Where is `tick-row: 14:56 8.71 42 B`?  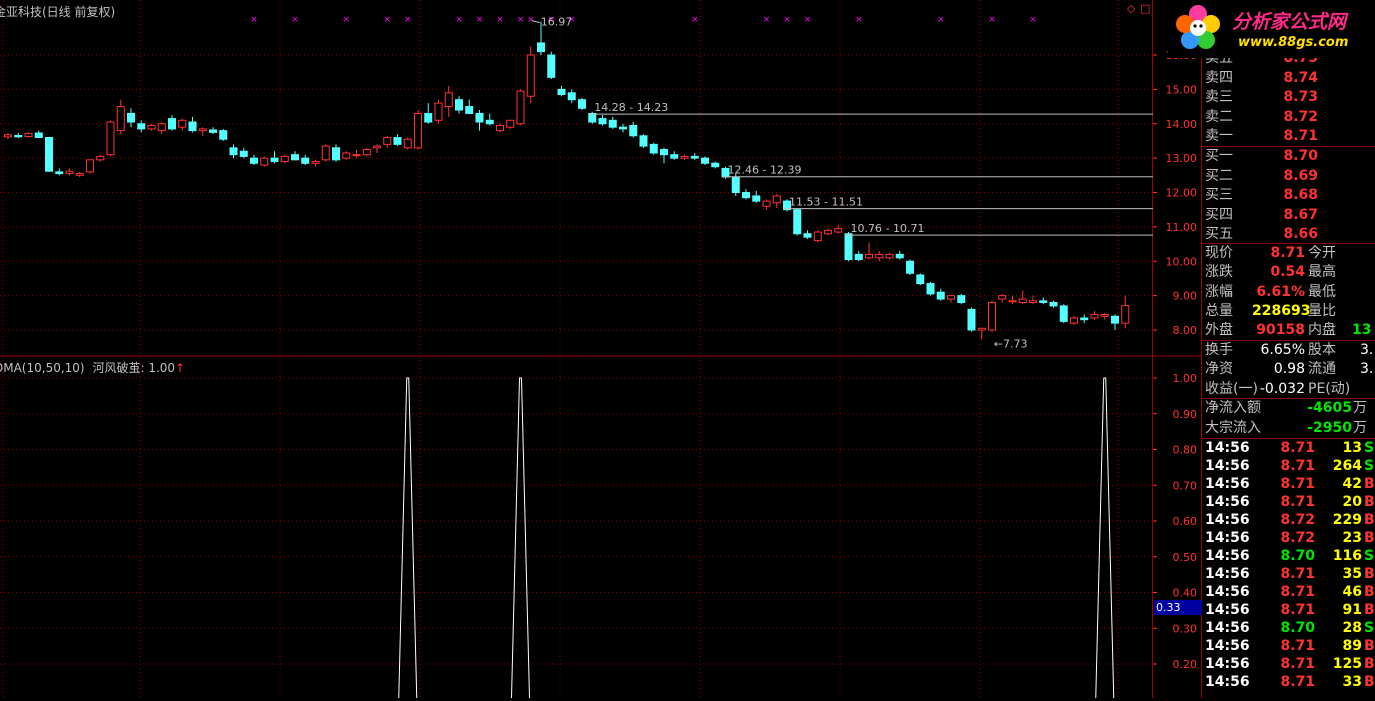
tick-row: 14:56 8.71 42 B is located at coordinates (1288, 484).